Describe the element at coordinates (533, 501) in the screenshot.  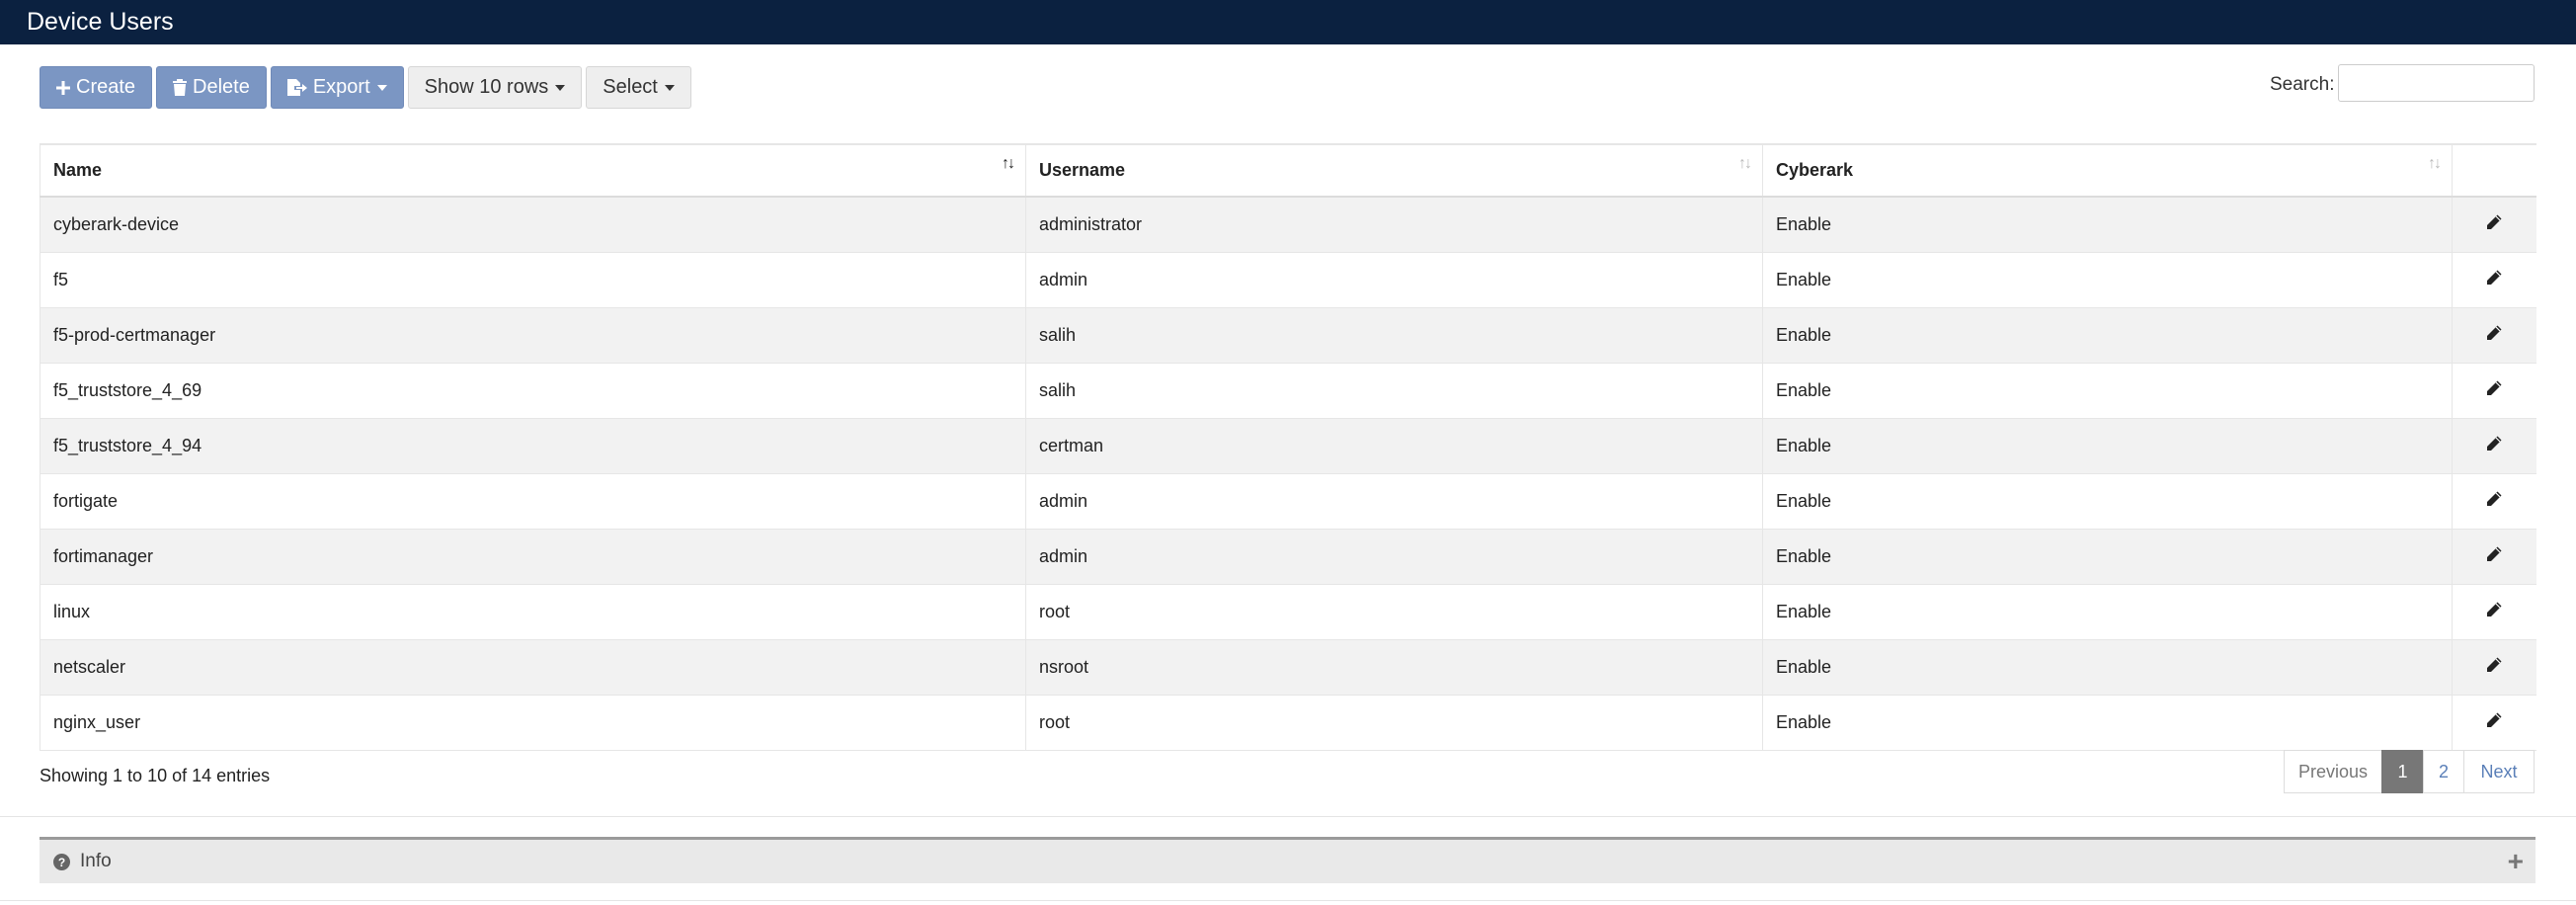
I see `cell-name: fortigate` at that location.